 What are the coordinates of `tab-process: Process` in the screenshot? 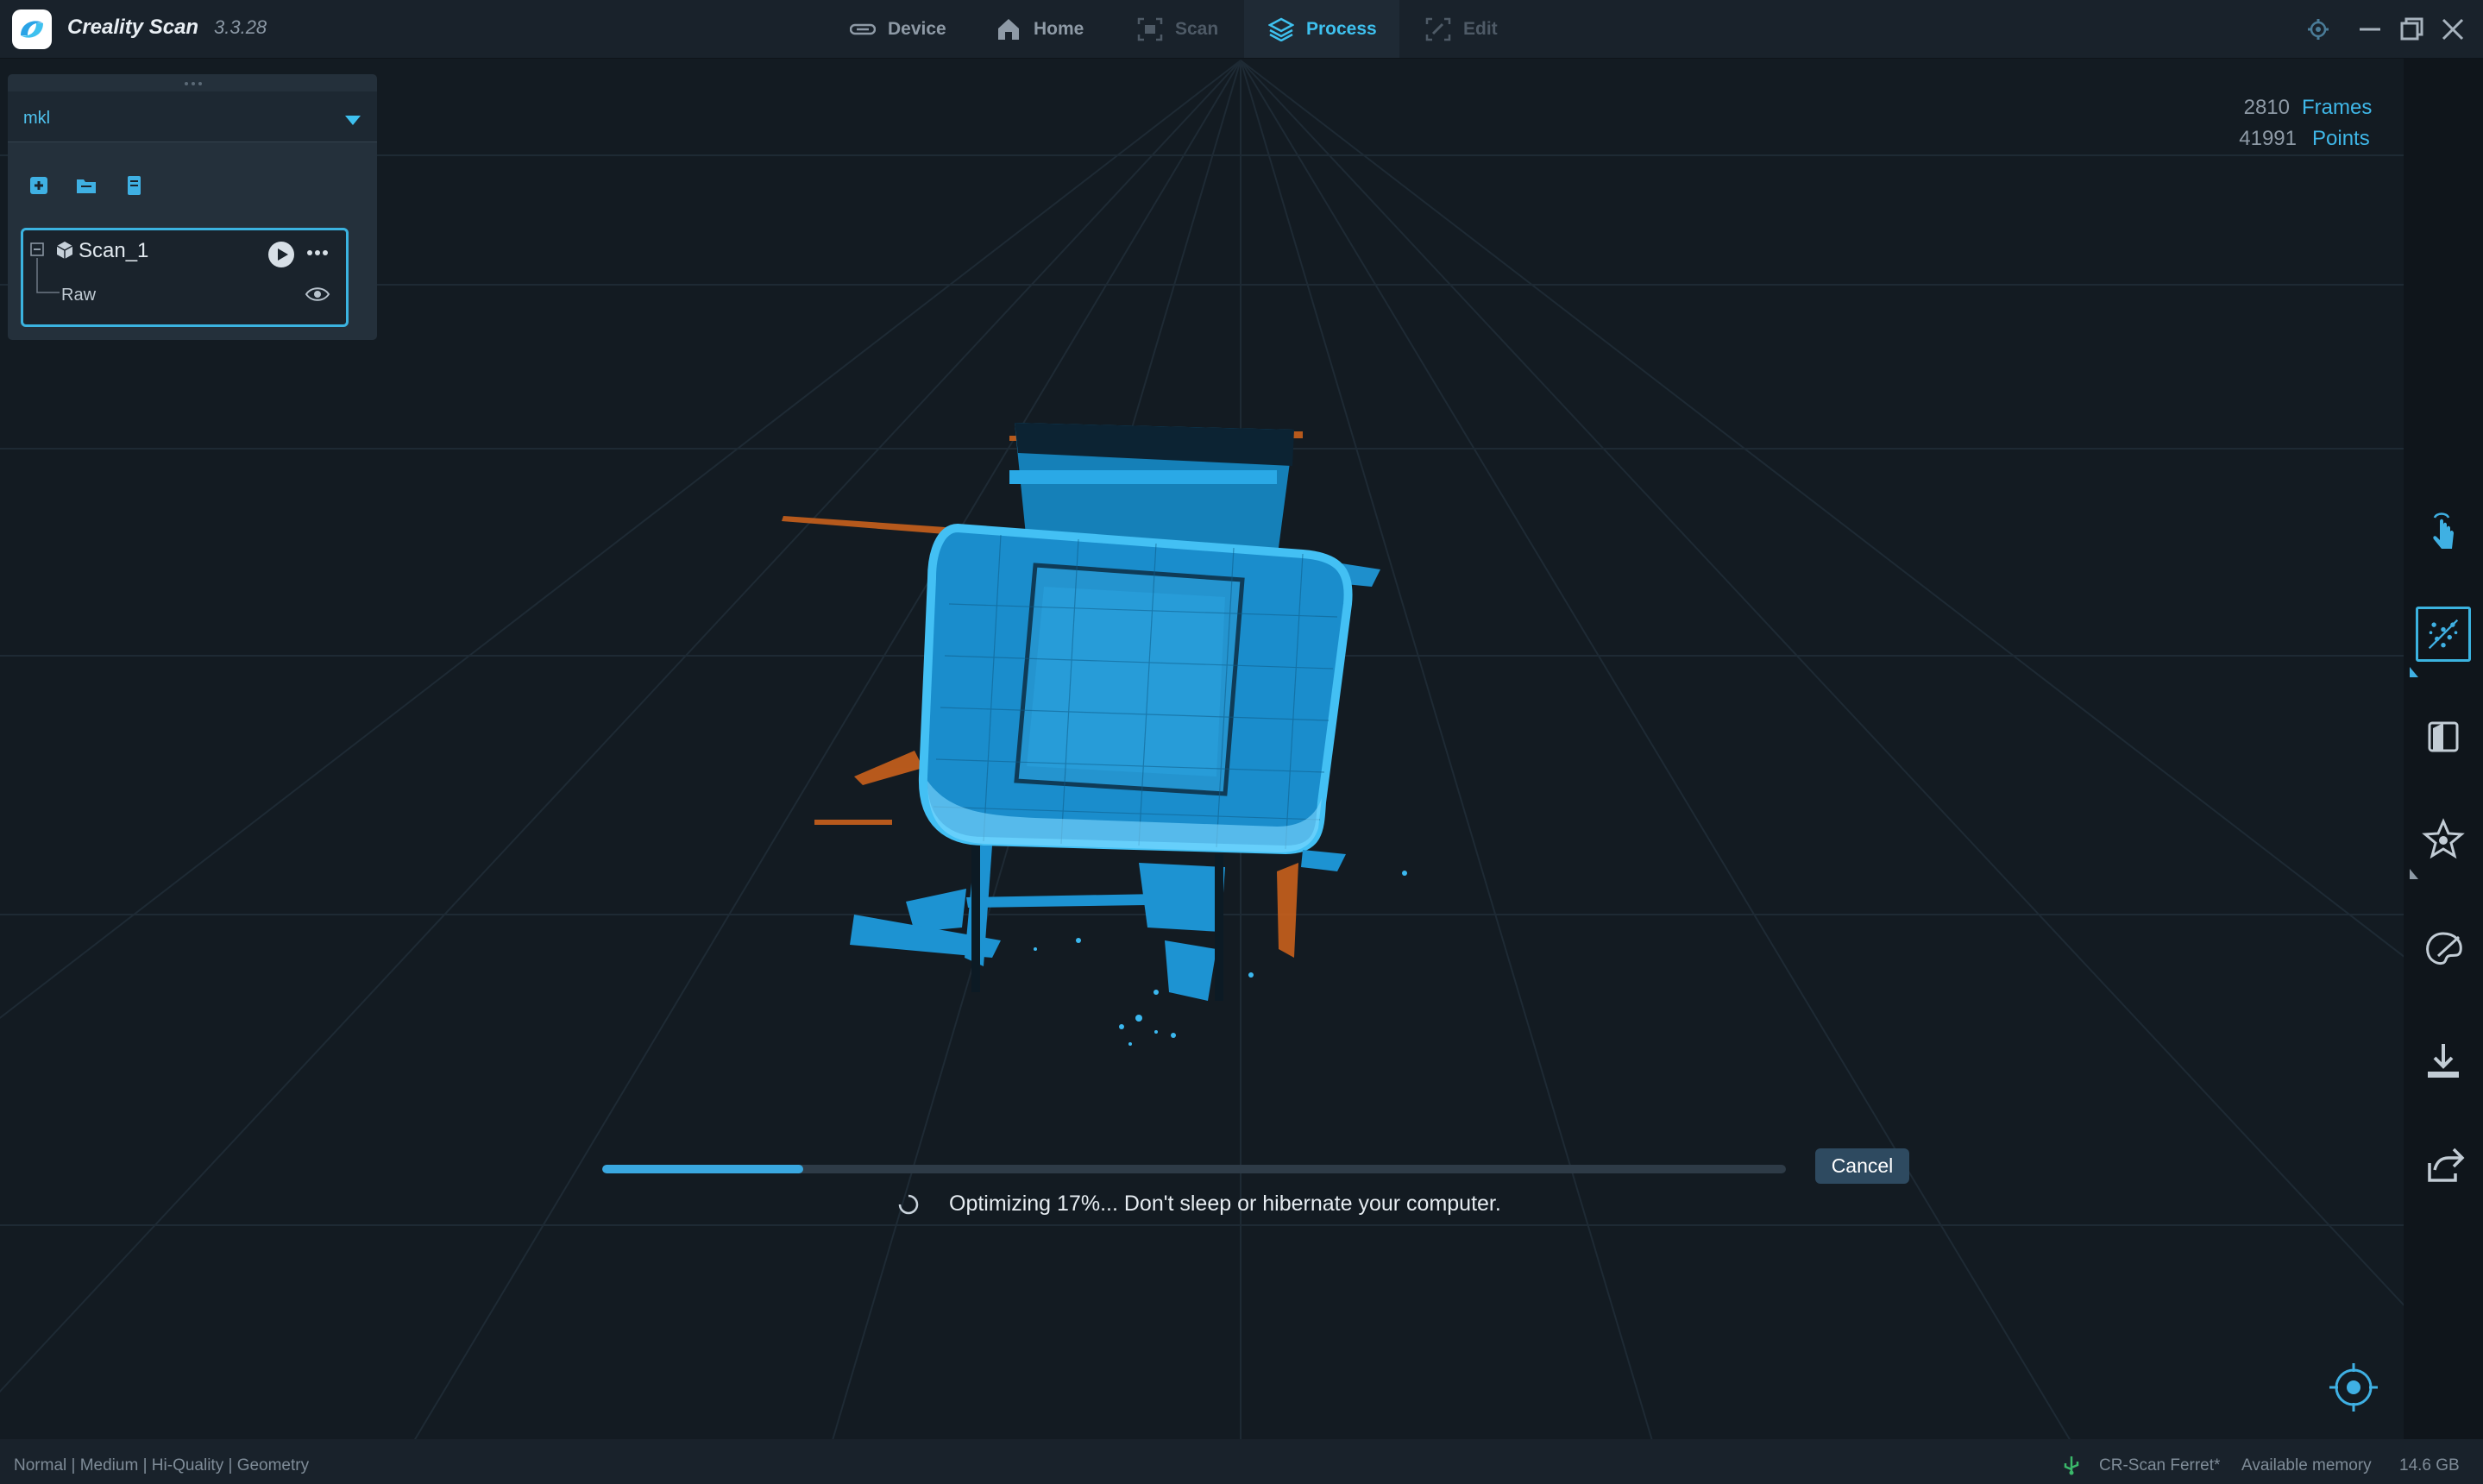 It's located at (1321, 29).